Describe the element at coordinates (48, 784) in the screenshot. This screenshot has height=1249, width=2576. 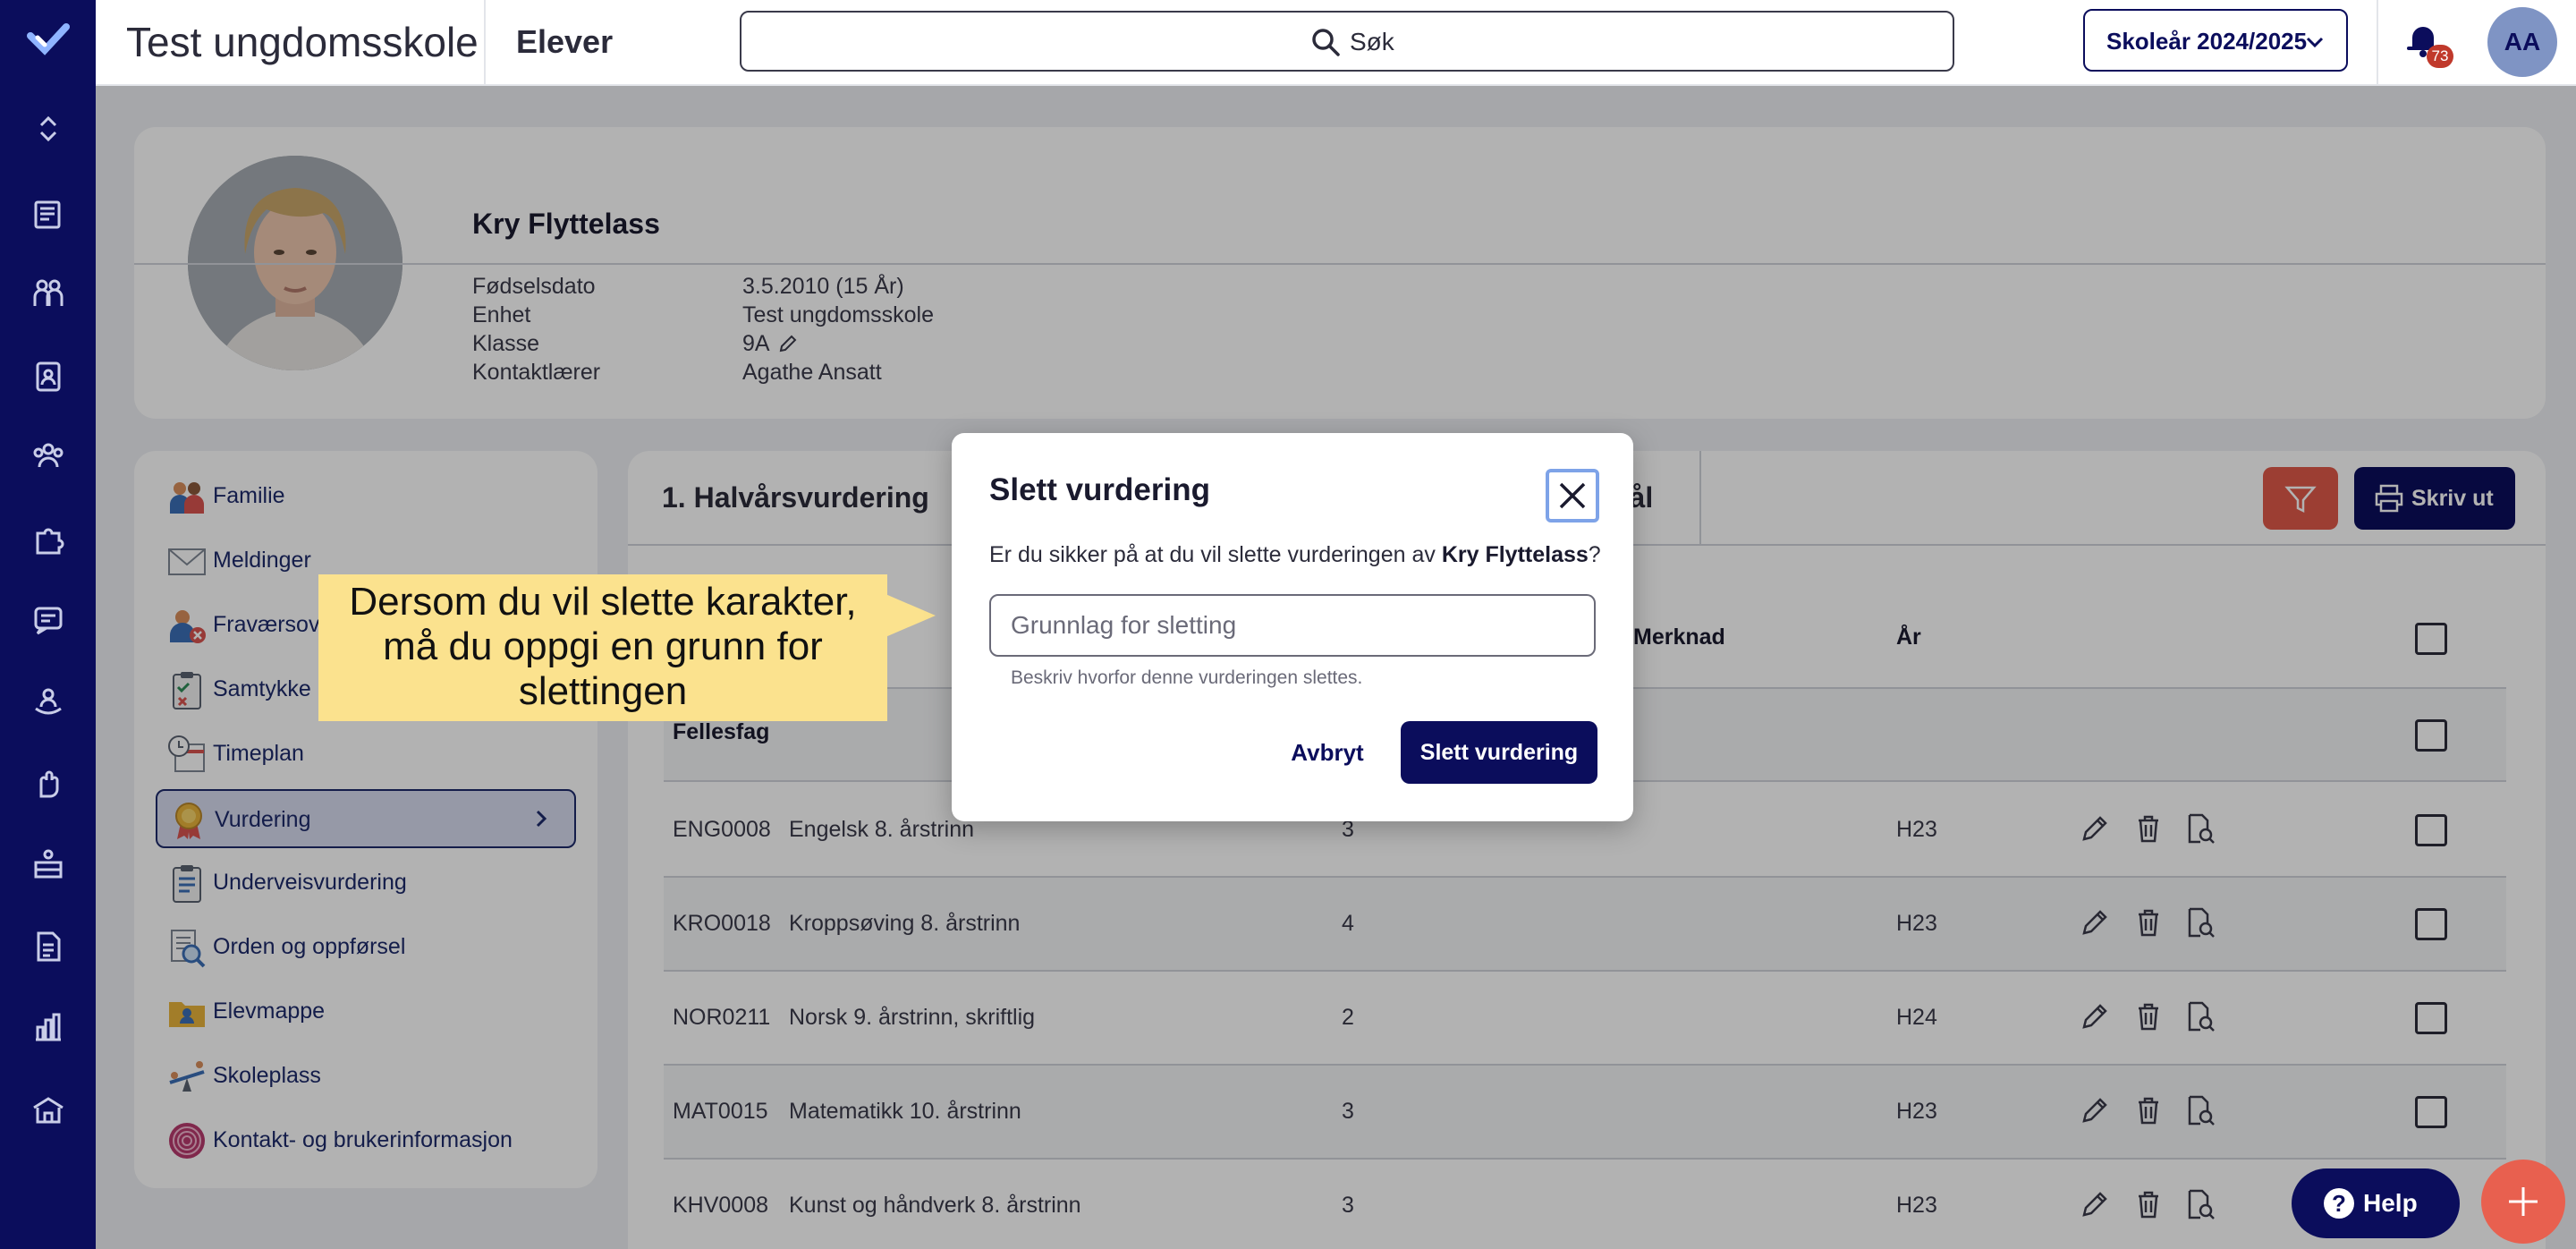
I see `hand-icon` at that location.